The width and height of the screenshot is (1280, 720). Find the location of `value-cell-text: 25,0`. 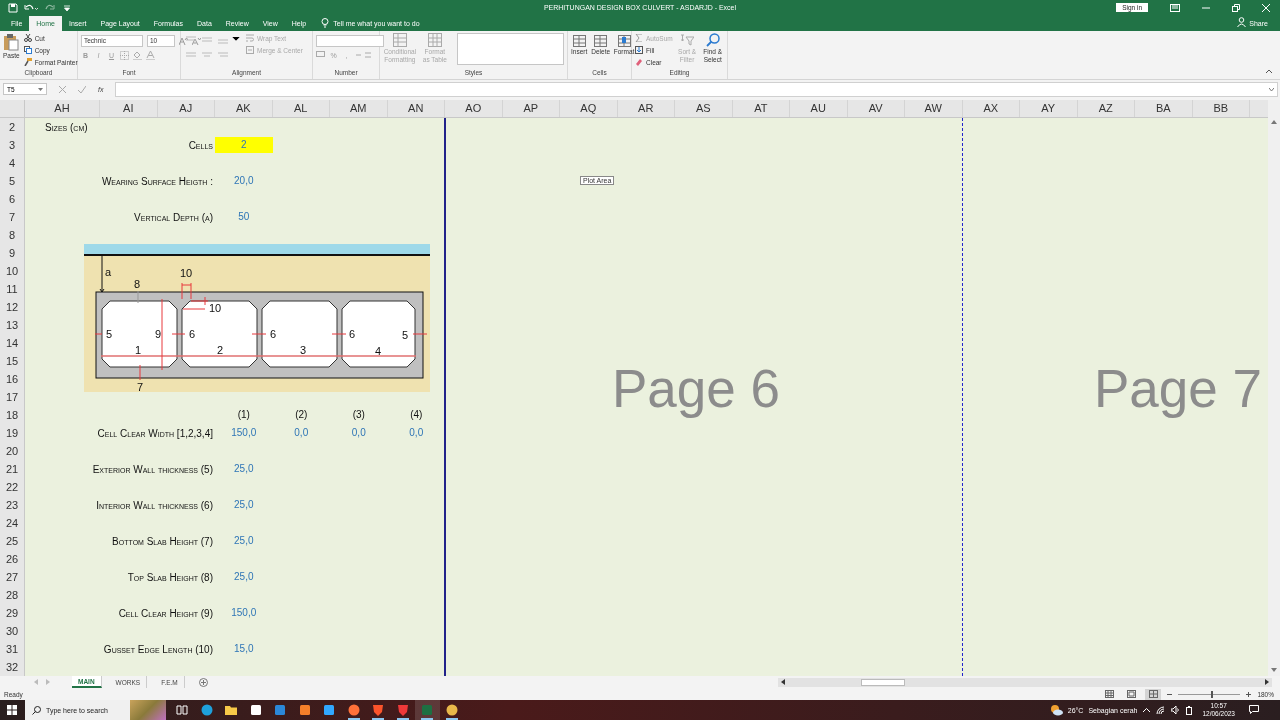

value-cell-text: 25,0 is located at coordinates (244, 505).